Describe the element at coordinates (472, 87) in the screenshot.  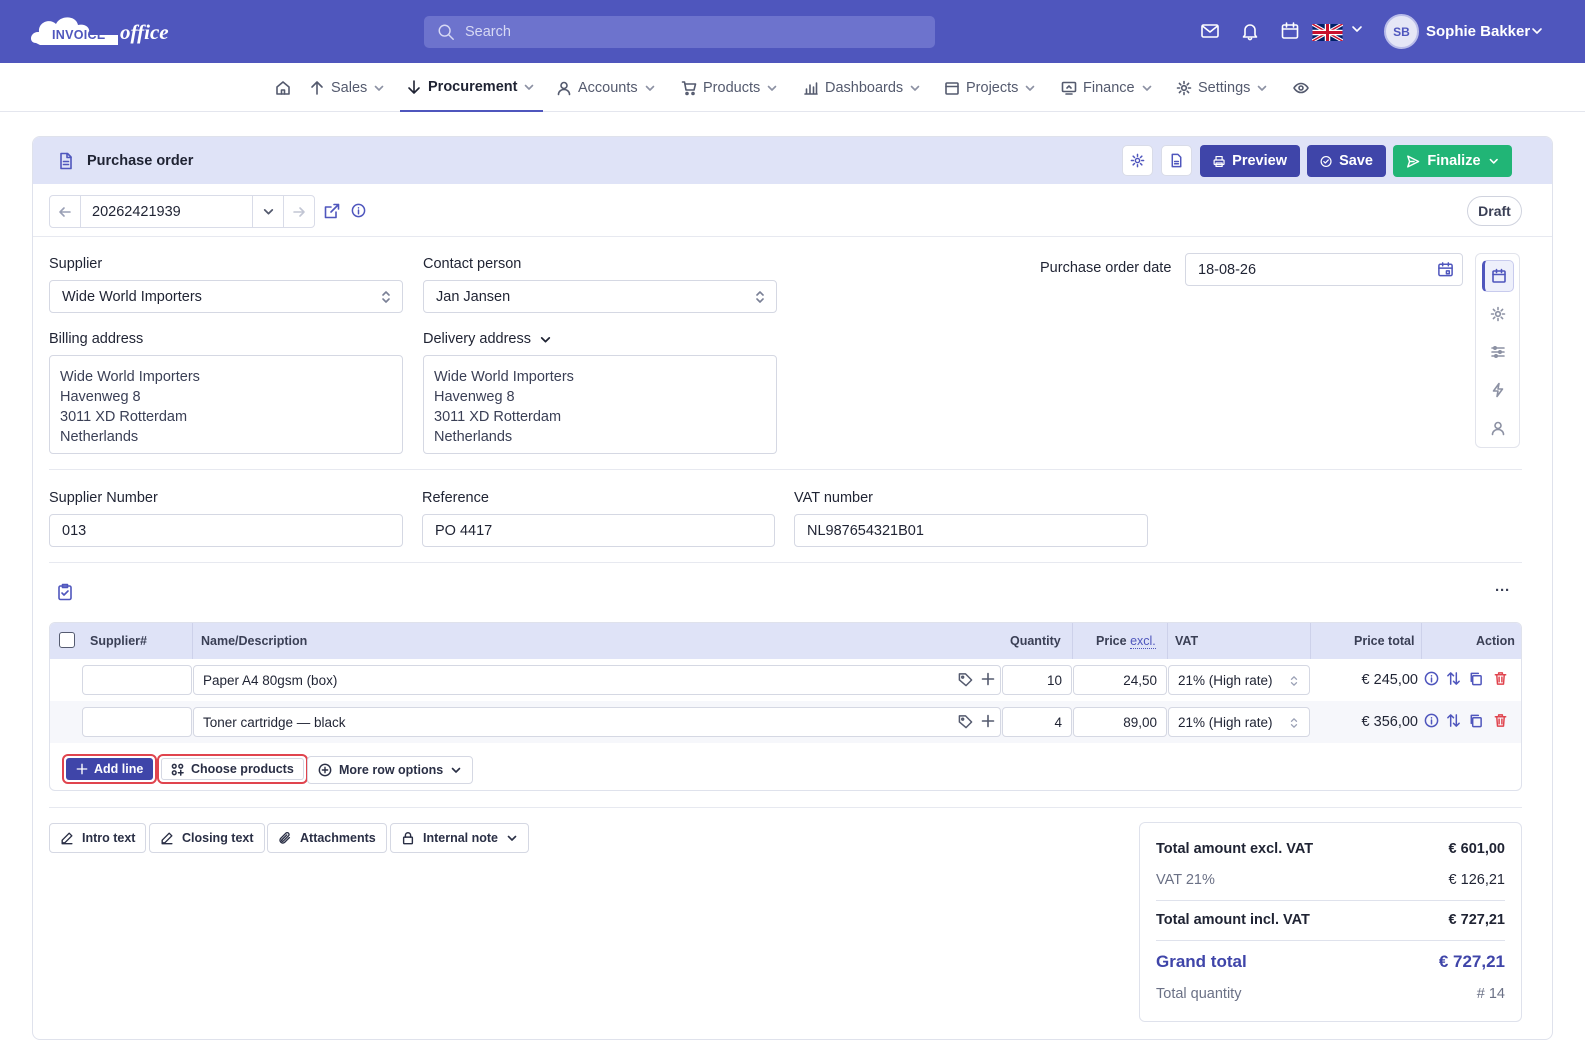
I see `nav-procurement: Procurement` at that location.